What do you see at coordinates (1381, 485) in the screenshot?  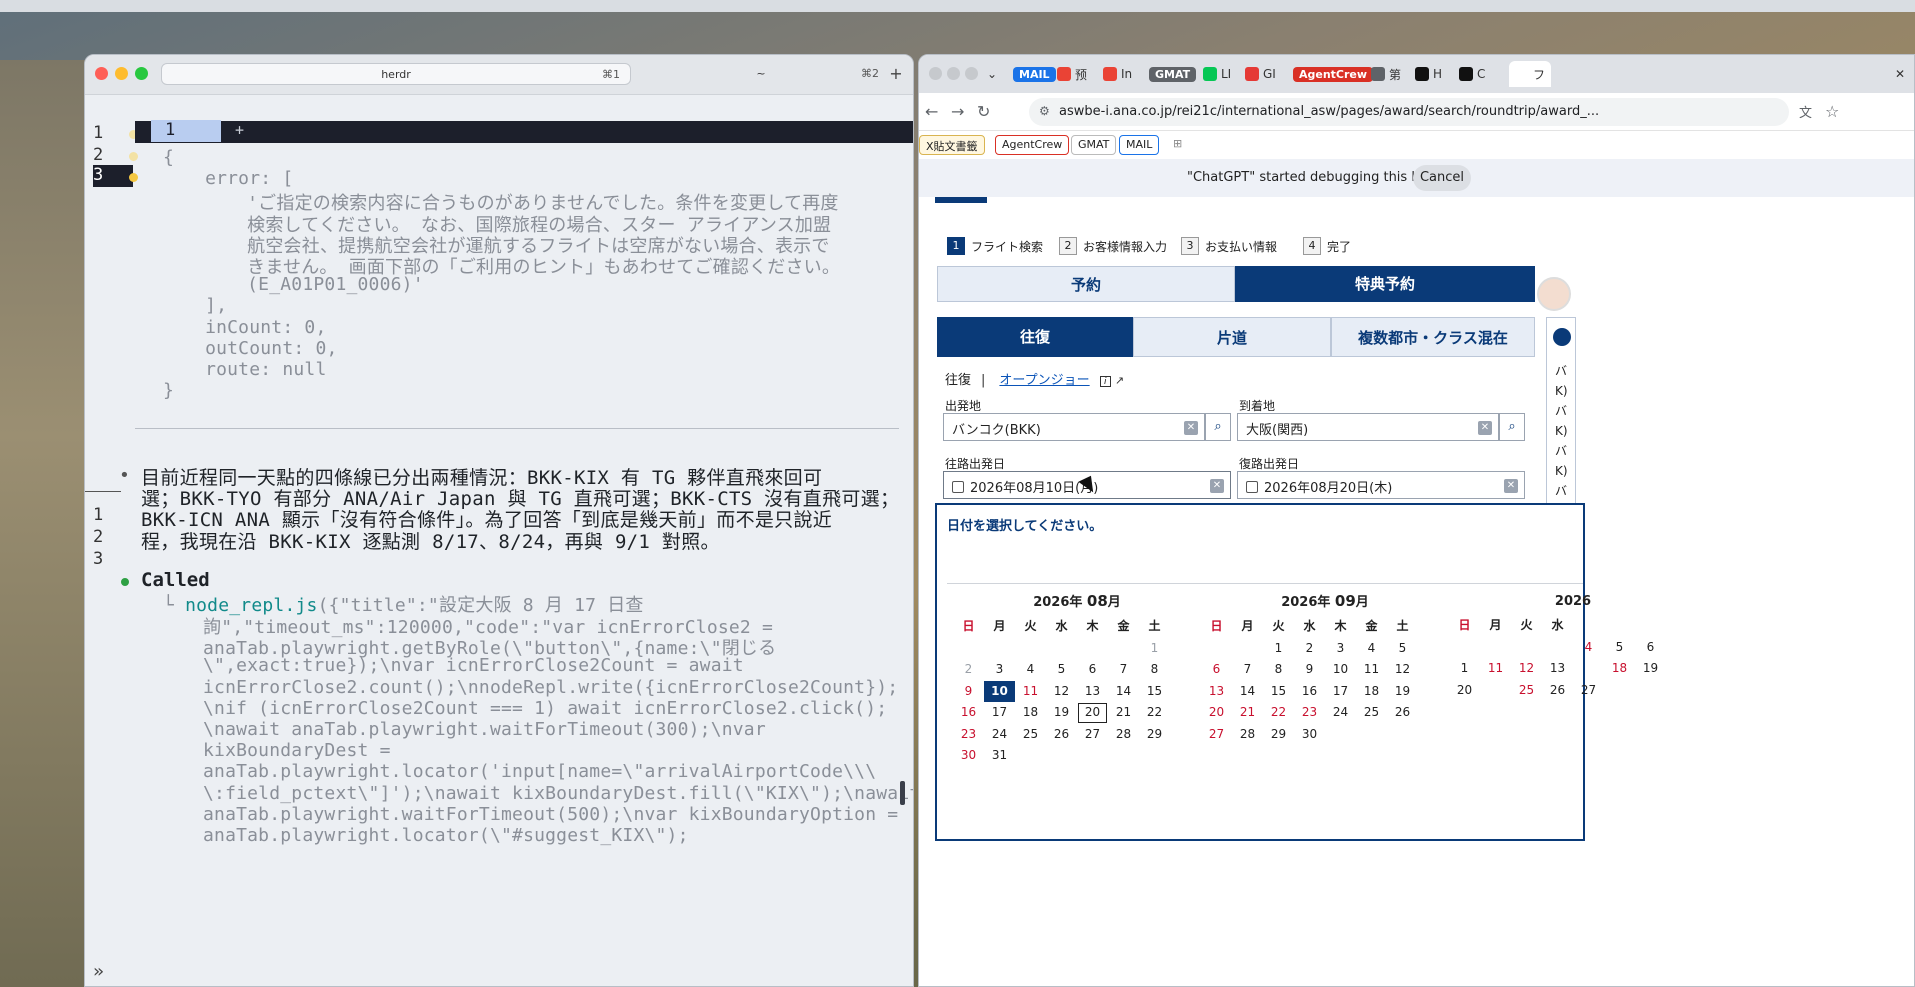 I see `return-date-field: 2026年08月20日(木) ✕` at bounding box center [1381, 485].